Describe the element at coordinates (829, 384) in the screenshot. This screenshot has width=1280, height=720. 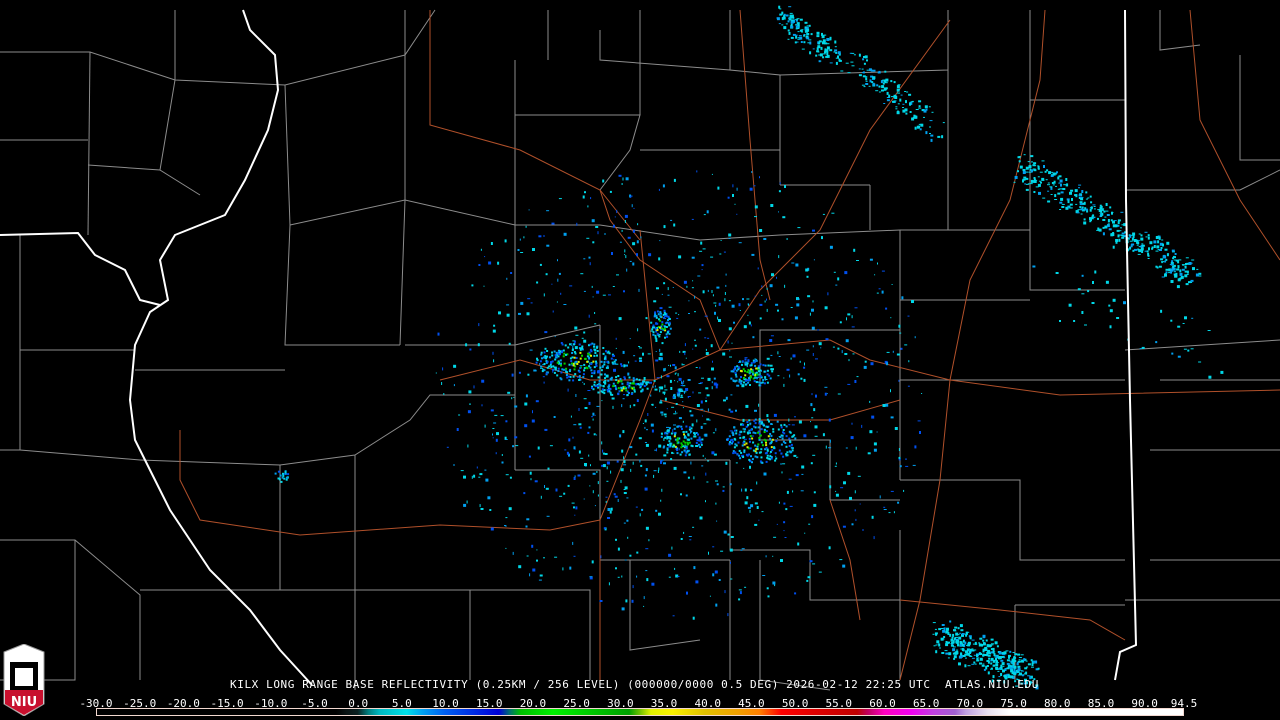
I see `county-line` at that location.